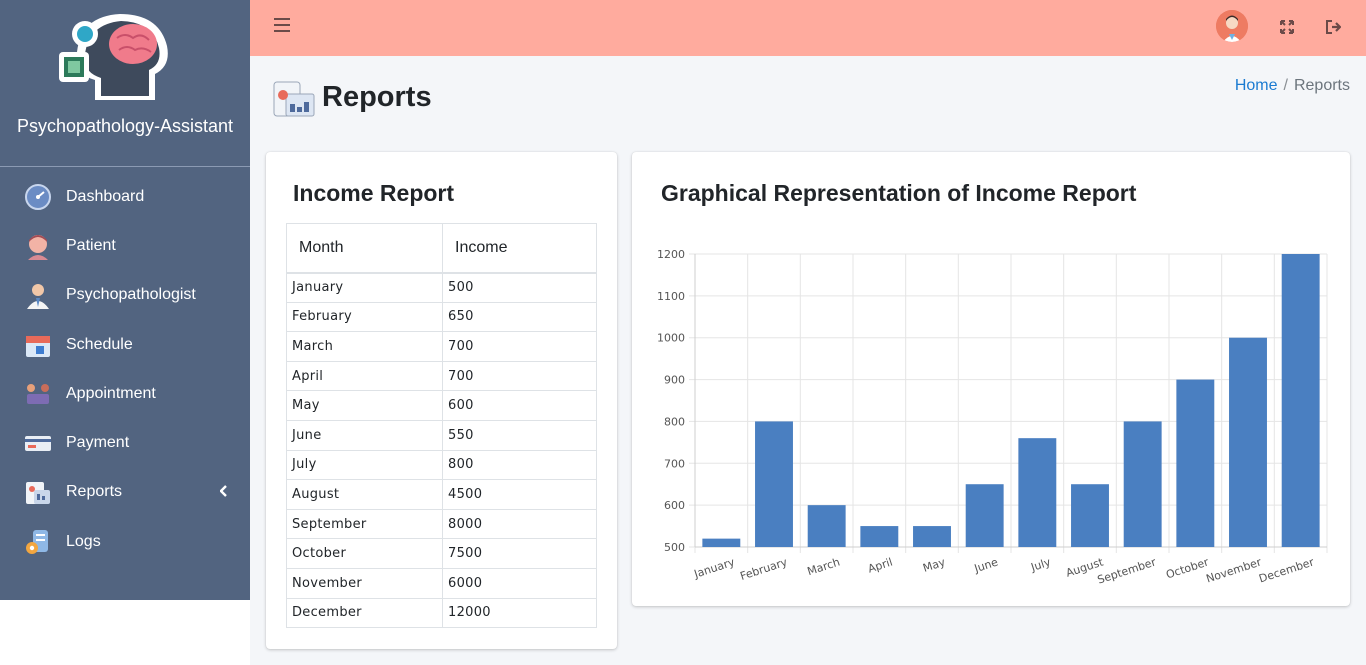  What do you see at coordinates (1300, 400) in the screenshot?
I see `bar-december` at bounding box center [1300, 400].